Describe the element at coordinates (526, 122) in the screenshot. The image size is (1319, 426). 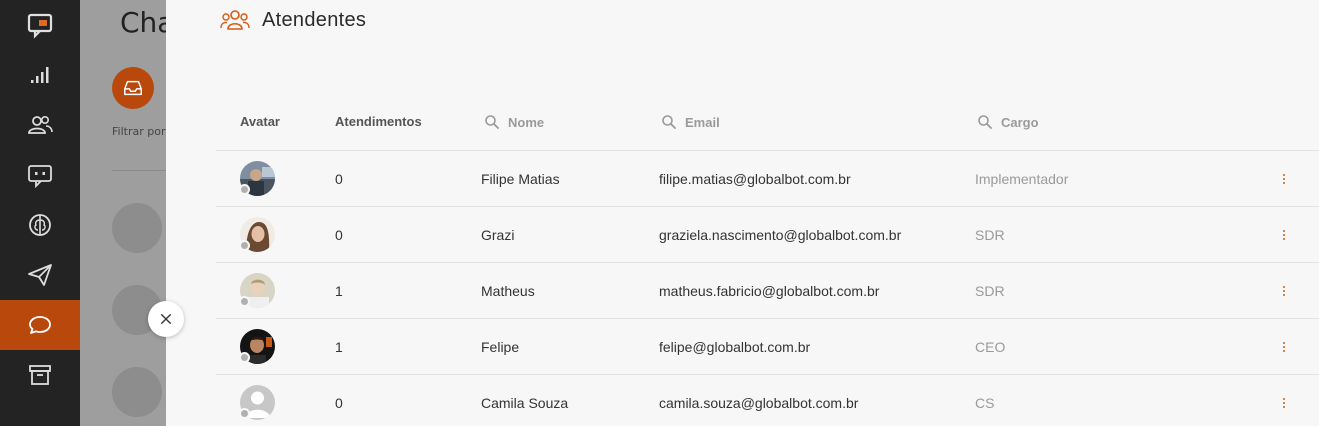
I see `column-name-label: Nome` at that location.